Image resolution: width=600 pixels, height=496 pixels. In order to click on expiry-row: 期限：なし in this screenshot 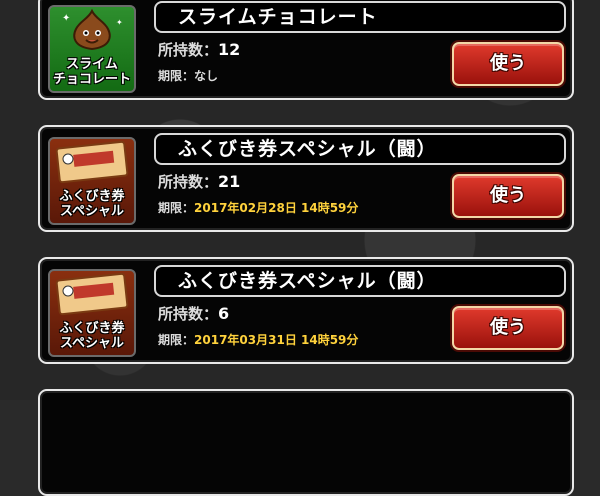, I will do `click(188, 75)`.